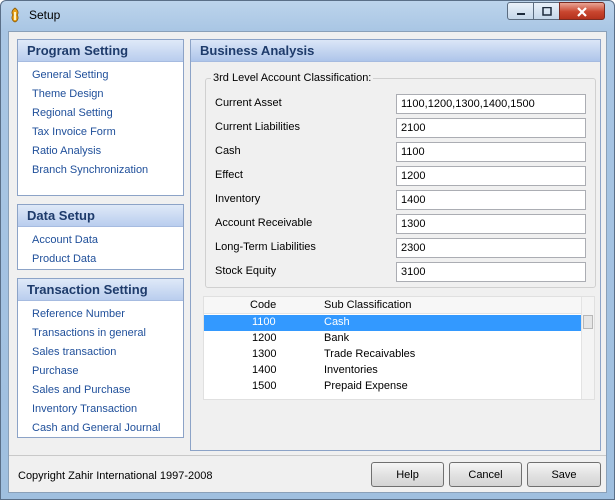 Image resolution: width=615 pixels, height=500 pixels. Describe the element at coordinates (100, 51) in the screenshot. I see `program-setting-title: Program Setting` at that location.